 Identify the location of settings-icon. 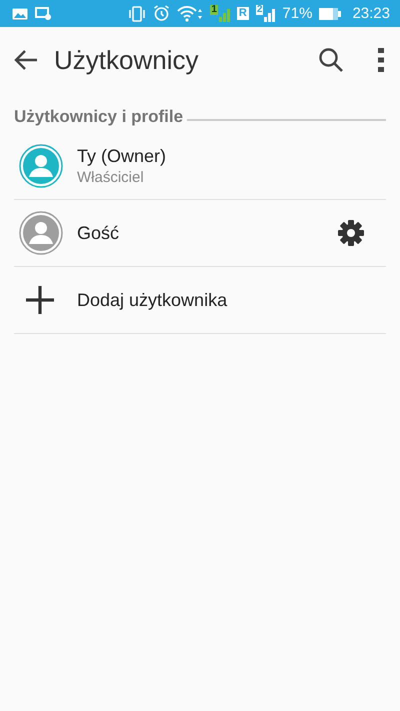
(351, 233).